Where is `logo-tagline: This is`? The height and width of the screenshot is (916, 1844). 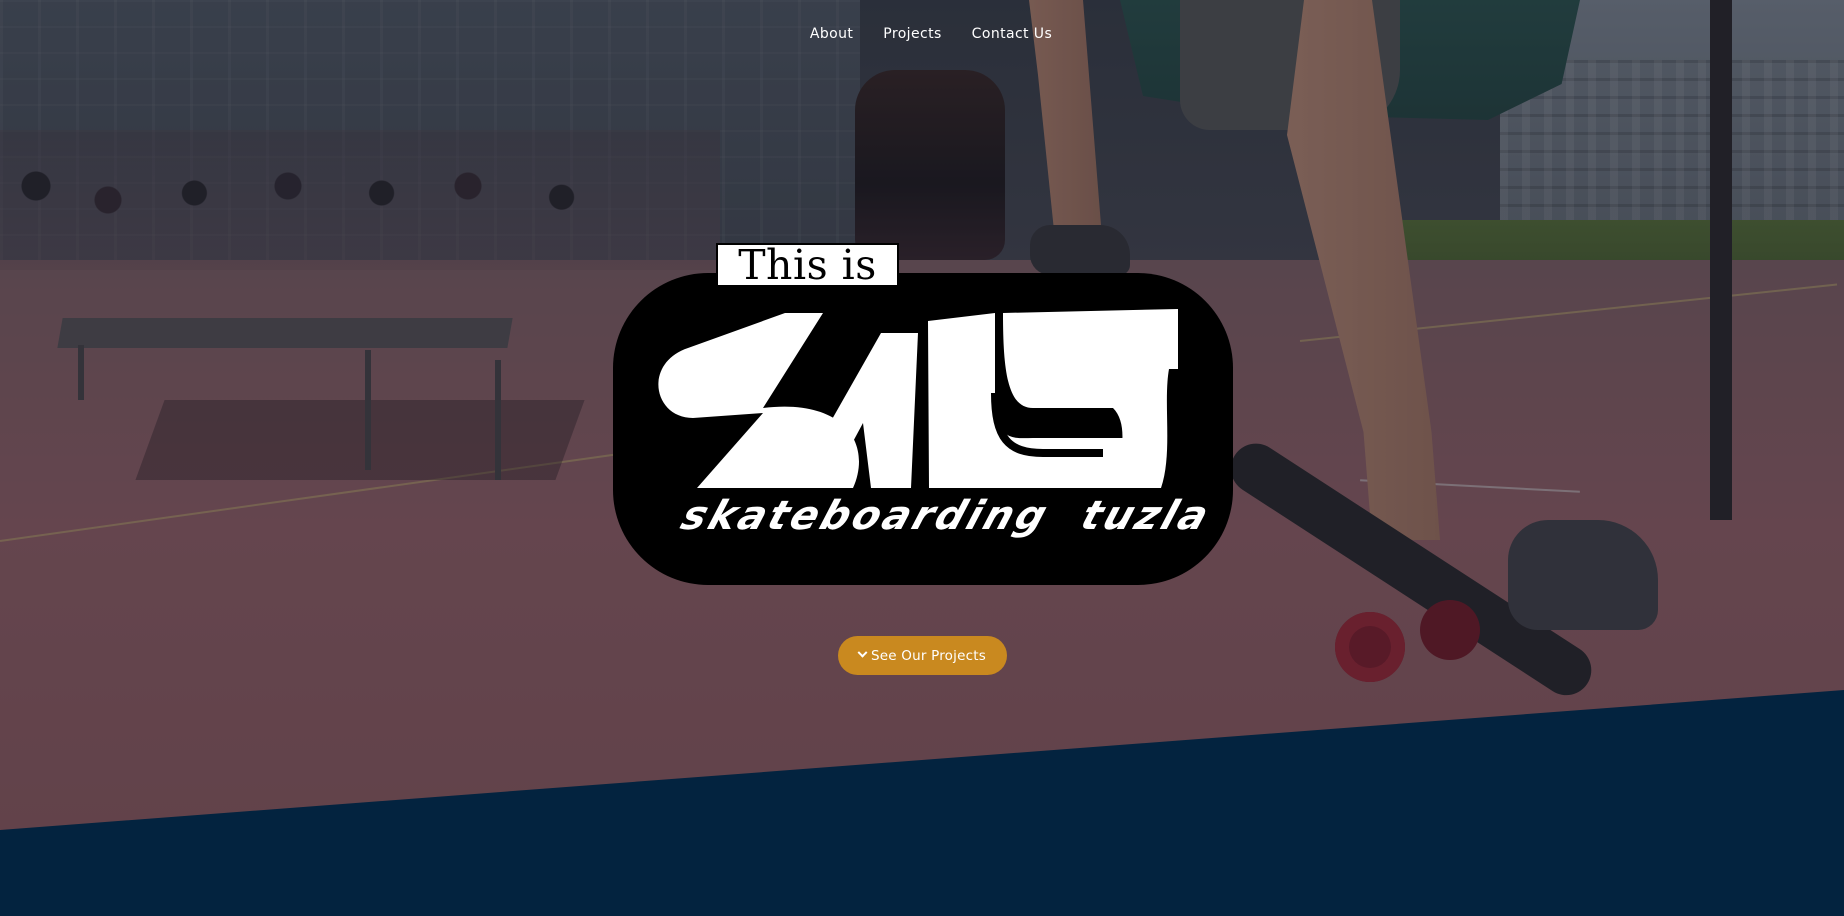
logo-tagline: This is is located at coordinates (807, 265).